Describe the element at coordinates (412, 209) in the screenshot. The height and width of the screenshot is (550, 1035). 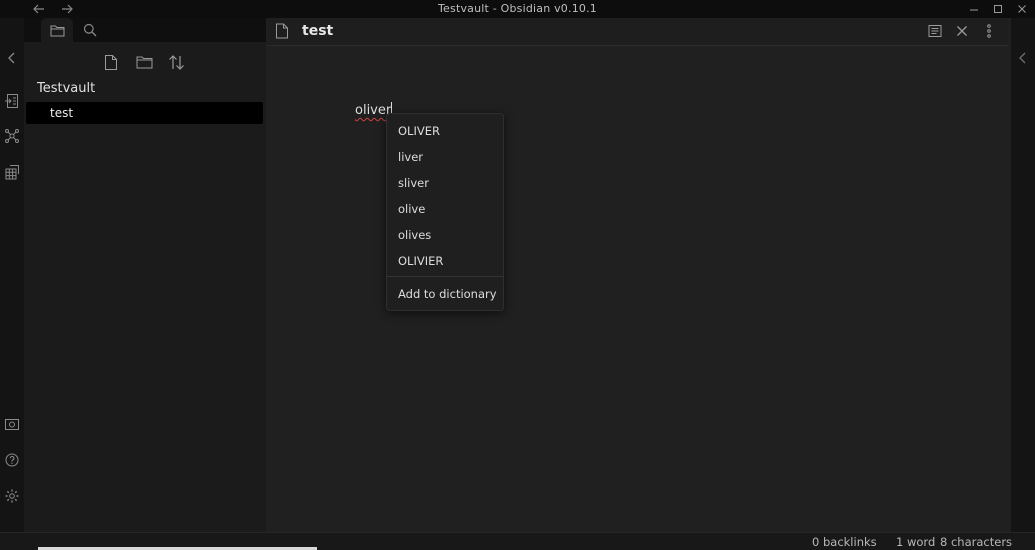
I see `suggestion-label: olive` at that location.